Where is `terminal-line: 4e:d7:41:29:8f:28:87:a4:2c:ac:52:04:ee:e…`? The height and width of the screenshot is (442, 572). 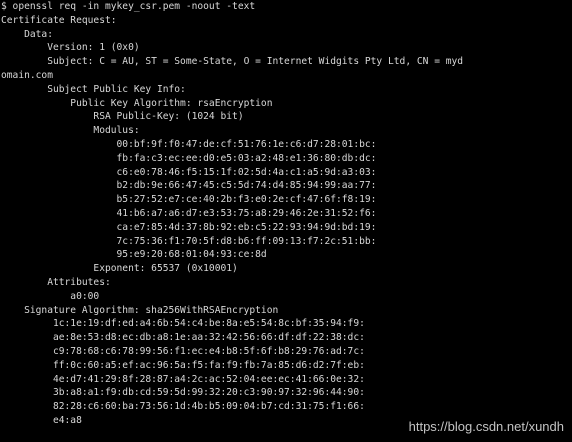 terminal-line: 4e:d7:41:29:8f:28:87:a4:2c:ac:52:04:ee:e… is located at coordinates (183, 379).